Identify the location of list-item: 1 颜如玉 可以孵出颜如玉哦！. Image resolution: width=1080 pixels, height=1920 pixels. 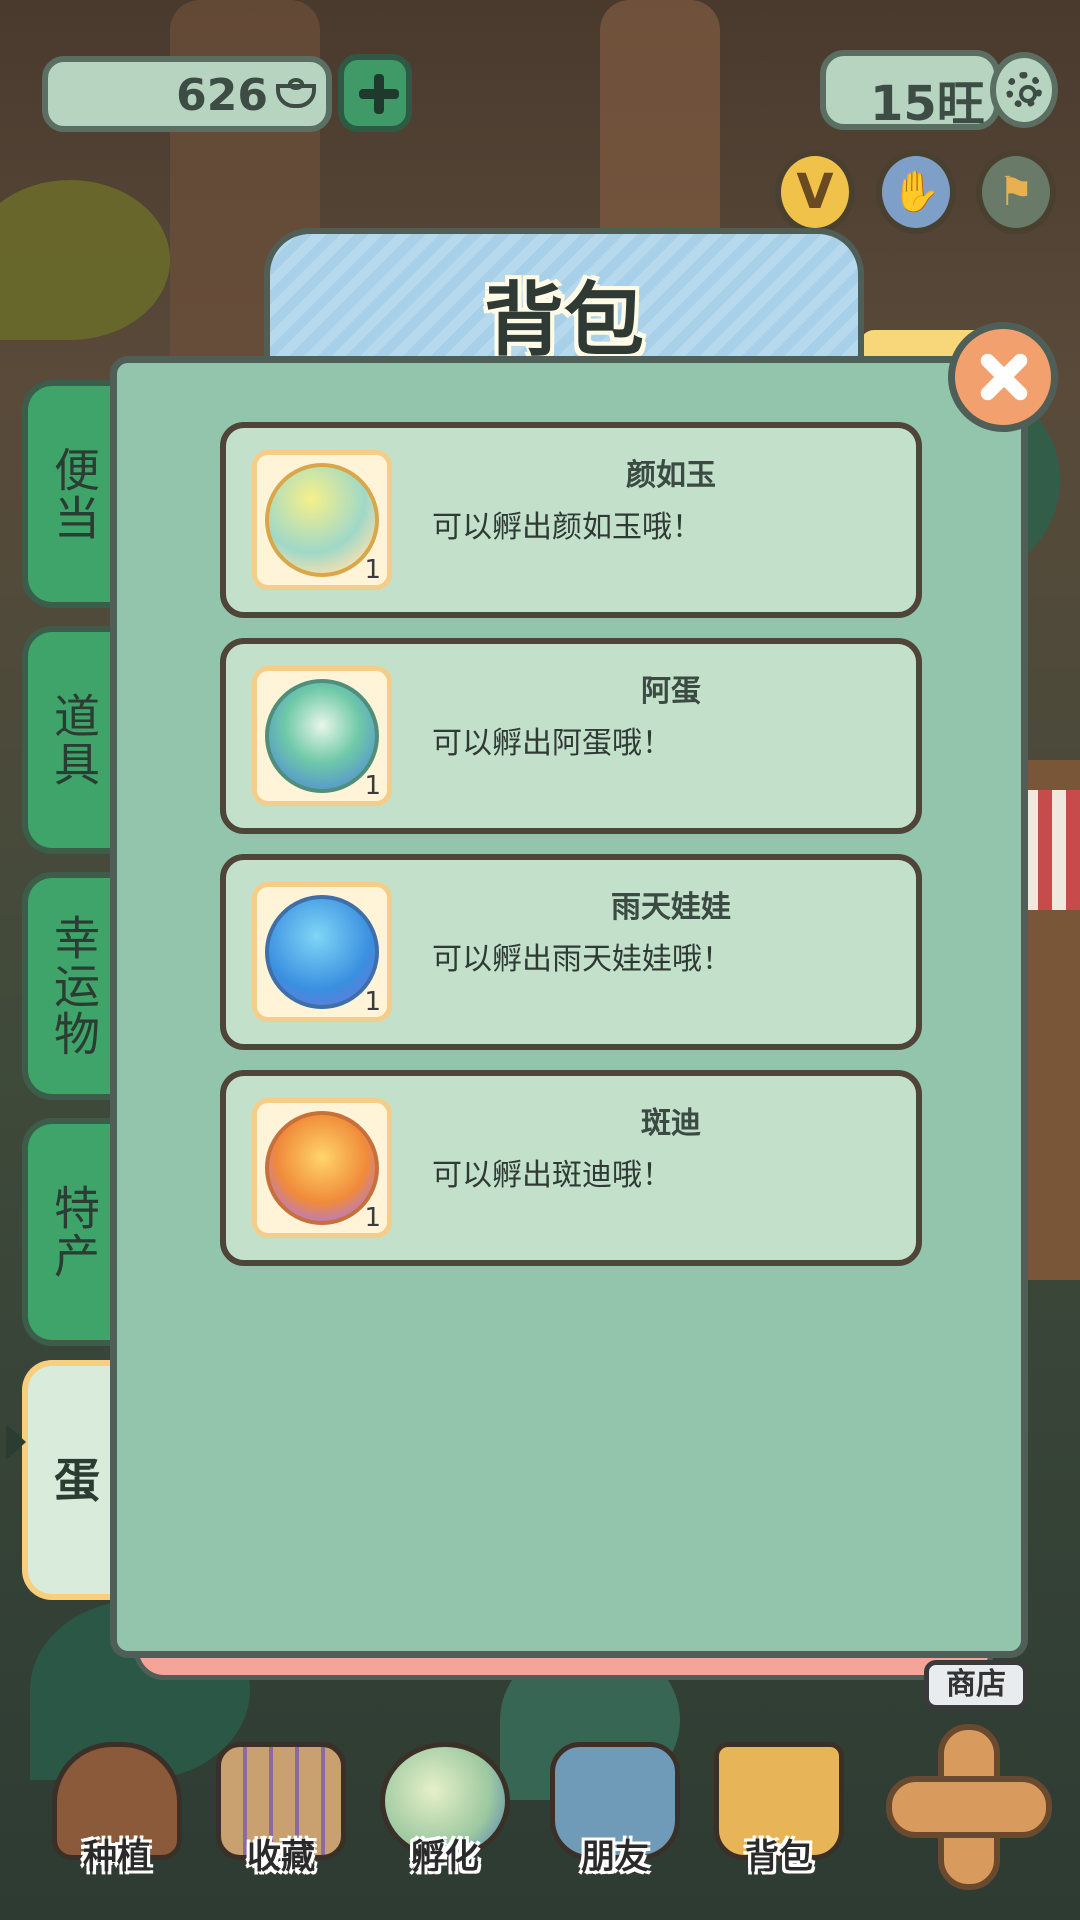
(571, 520).